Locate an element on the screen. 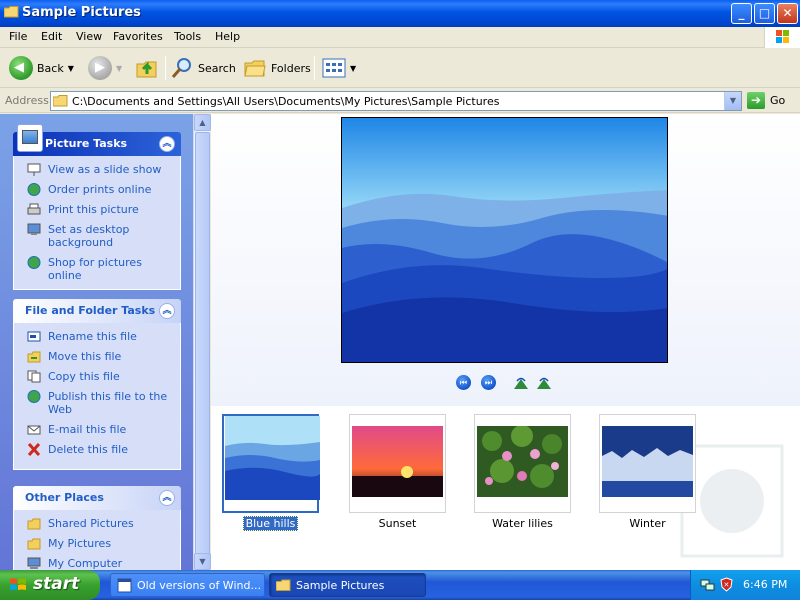  rename-icon is located at coordinates (34, 336).